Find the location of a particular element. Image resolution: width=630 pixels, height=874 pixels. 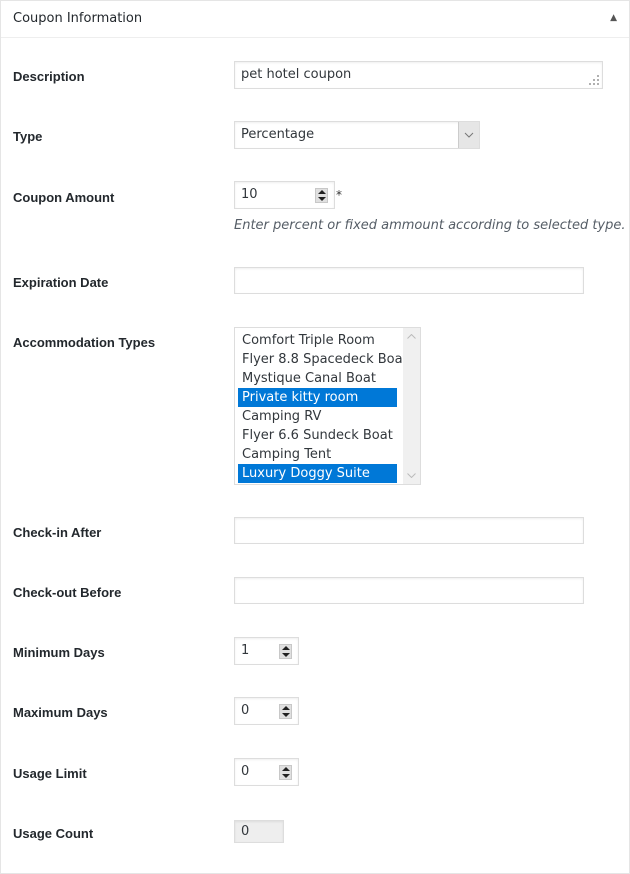

type-selected-value: Percentage is located at coordinates (278, 134).